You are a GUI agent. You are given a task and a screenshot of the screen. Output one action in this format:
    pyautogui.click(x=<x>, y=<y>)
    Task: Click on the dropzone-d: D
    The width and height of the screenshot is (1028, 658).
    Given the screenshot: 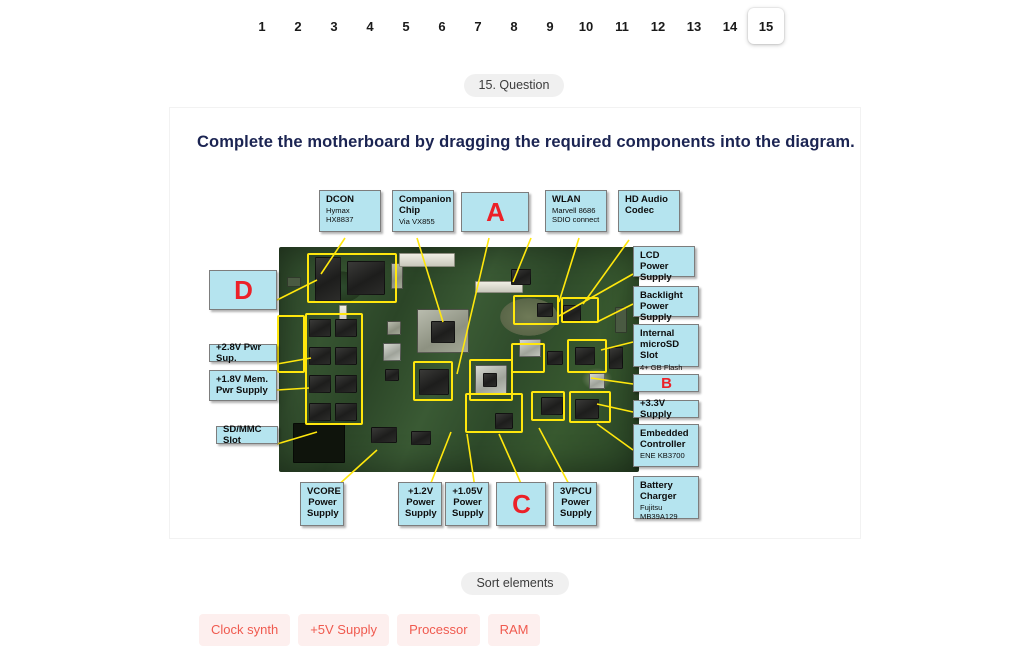 What is the action you would take?
    pyautogui.click(x=243, y=290)
    